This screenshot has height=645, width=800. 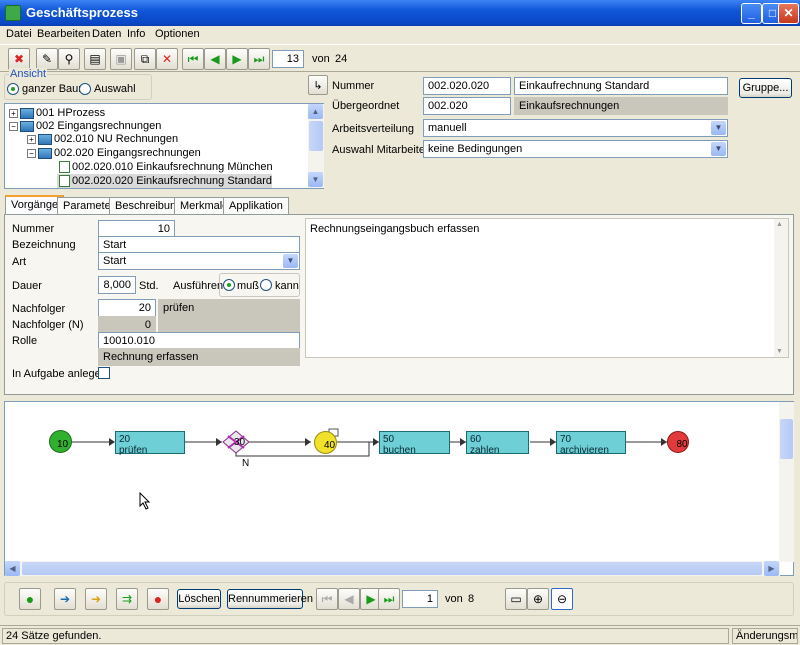 What do you see at coordinates (65, 599) in the screenshot?
I see `add-task-icon: ➔` at bounding box center [65, 599].